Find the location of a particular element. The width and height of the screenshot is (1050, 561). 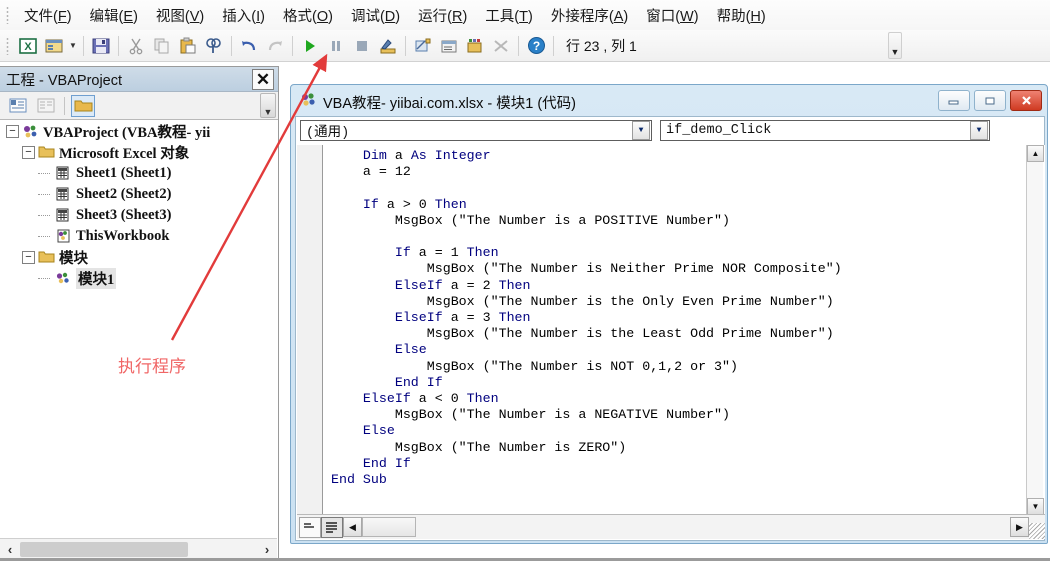

code-line: Dim a As Integer is located at coordinates (426, 155).